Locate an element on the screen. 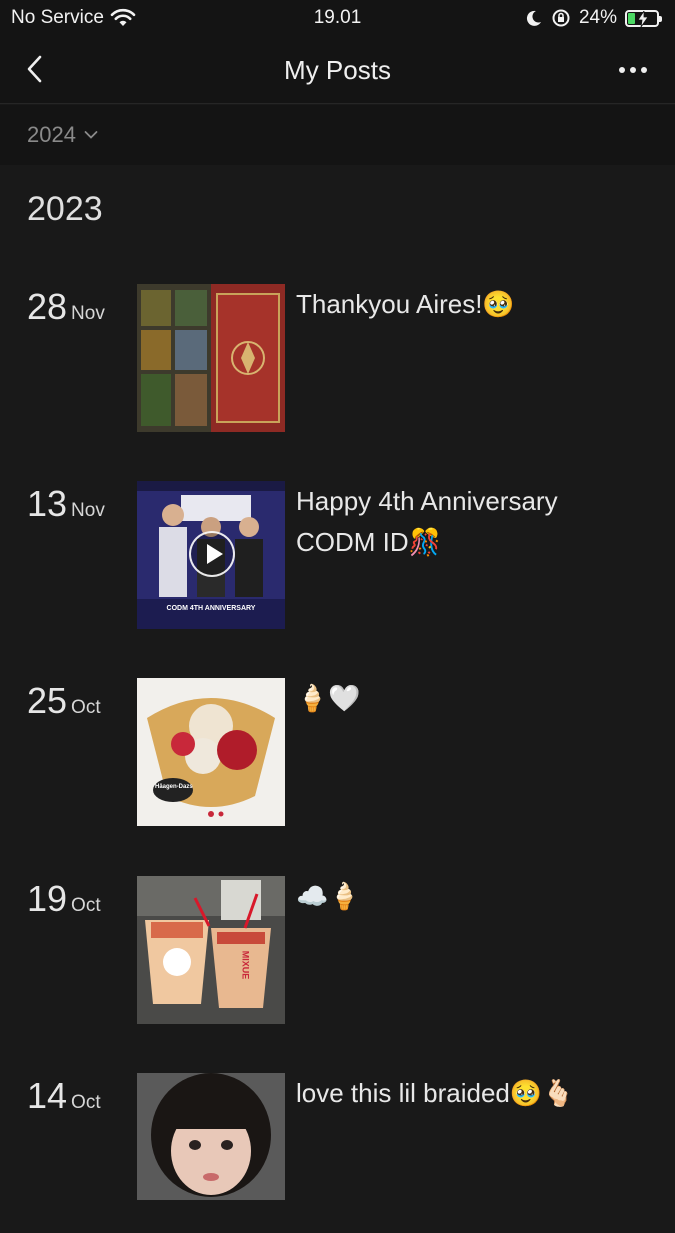 The image size is (675, 1233). page-title: My Posts is located at coordinates (337, 70).